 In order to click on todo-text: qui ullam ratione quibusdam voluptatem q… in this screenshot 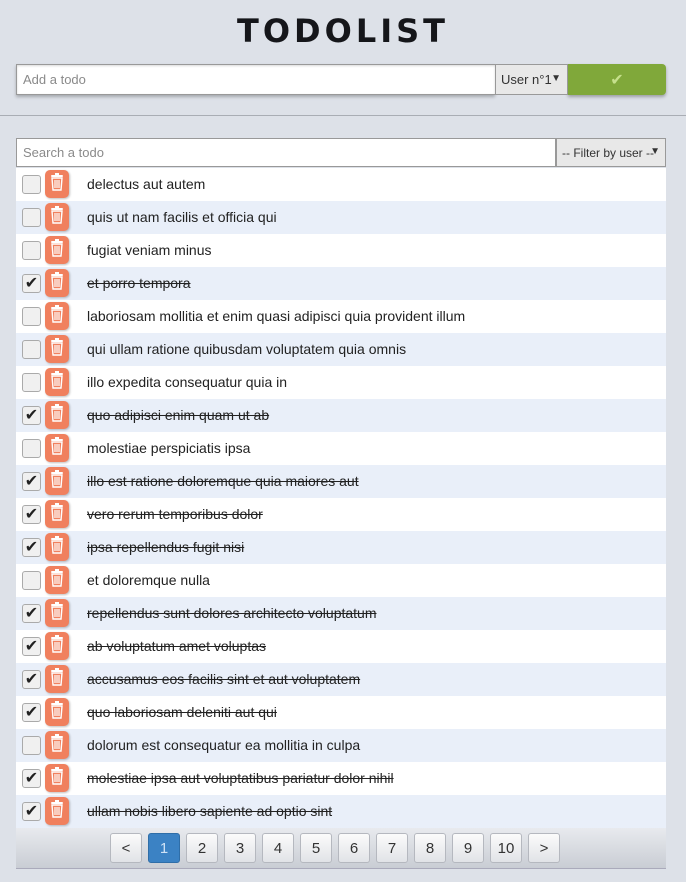, I will do `click(247, 349)`.